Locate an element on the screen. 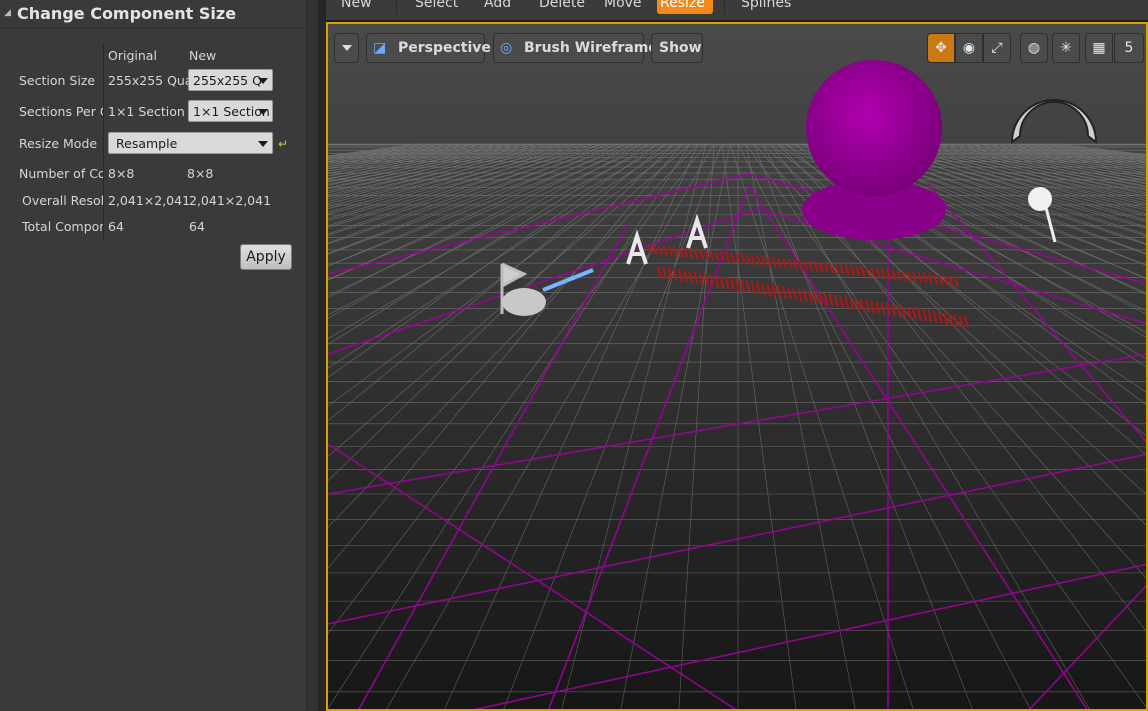 This screenshot has height=711, width=1148. show-label: Show is located at coordinates (680, 48).